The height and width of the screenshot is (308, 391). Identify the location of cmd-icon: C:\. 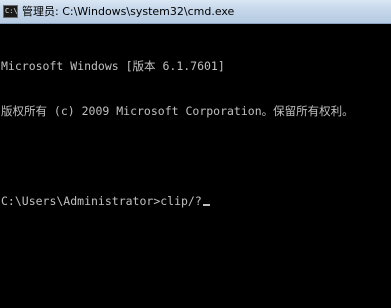
(10, 11).